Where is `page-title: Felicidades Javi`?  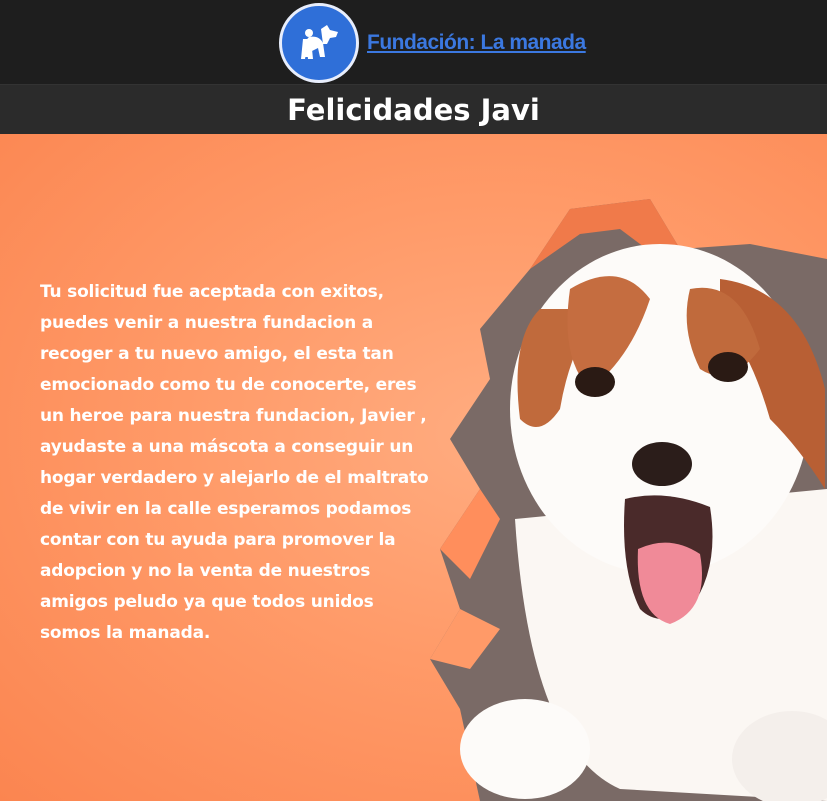
page-title: Felicidades Javi is located at coordinates (413, 109).